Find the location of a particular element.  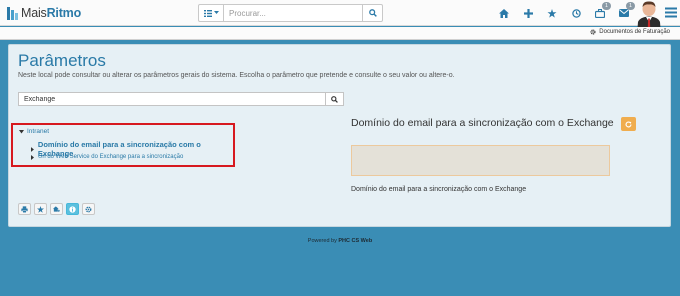

favorite-button is located at coordinates (40, 209).